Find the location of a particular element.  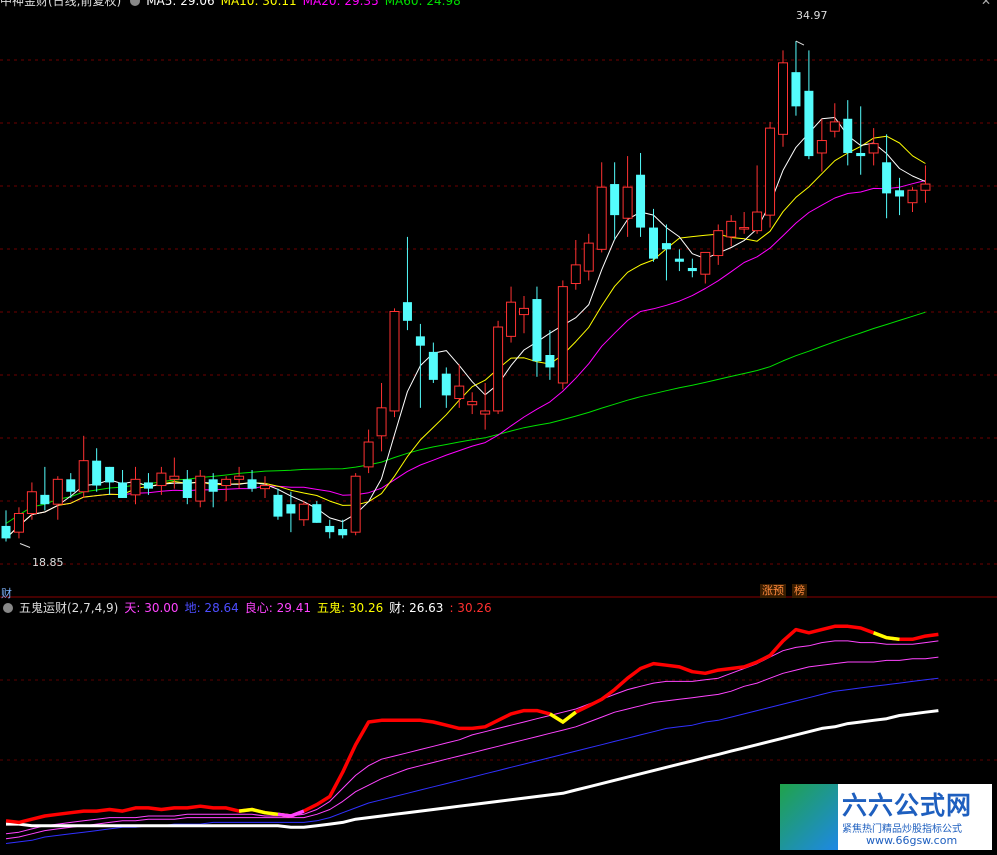

high-marker is located at coordinates (800, 43).